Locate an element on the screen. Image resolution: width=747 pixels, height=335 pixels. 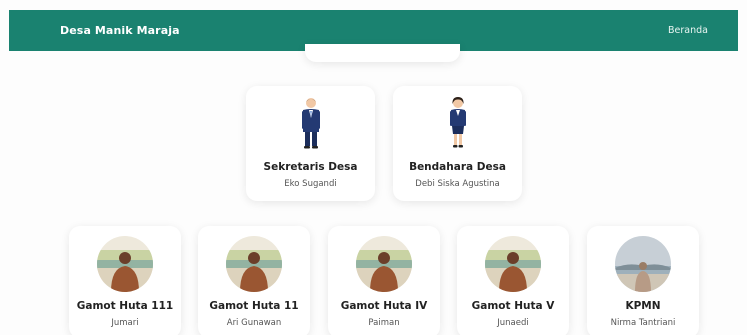
card-gamot-huta-111: Gamot Huta 111 Jumari is located at coordinates (125, 280).